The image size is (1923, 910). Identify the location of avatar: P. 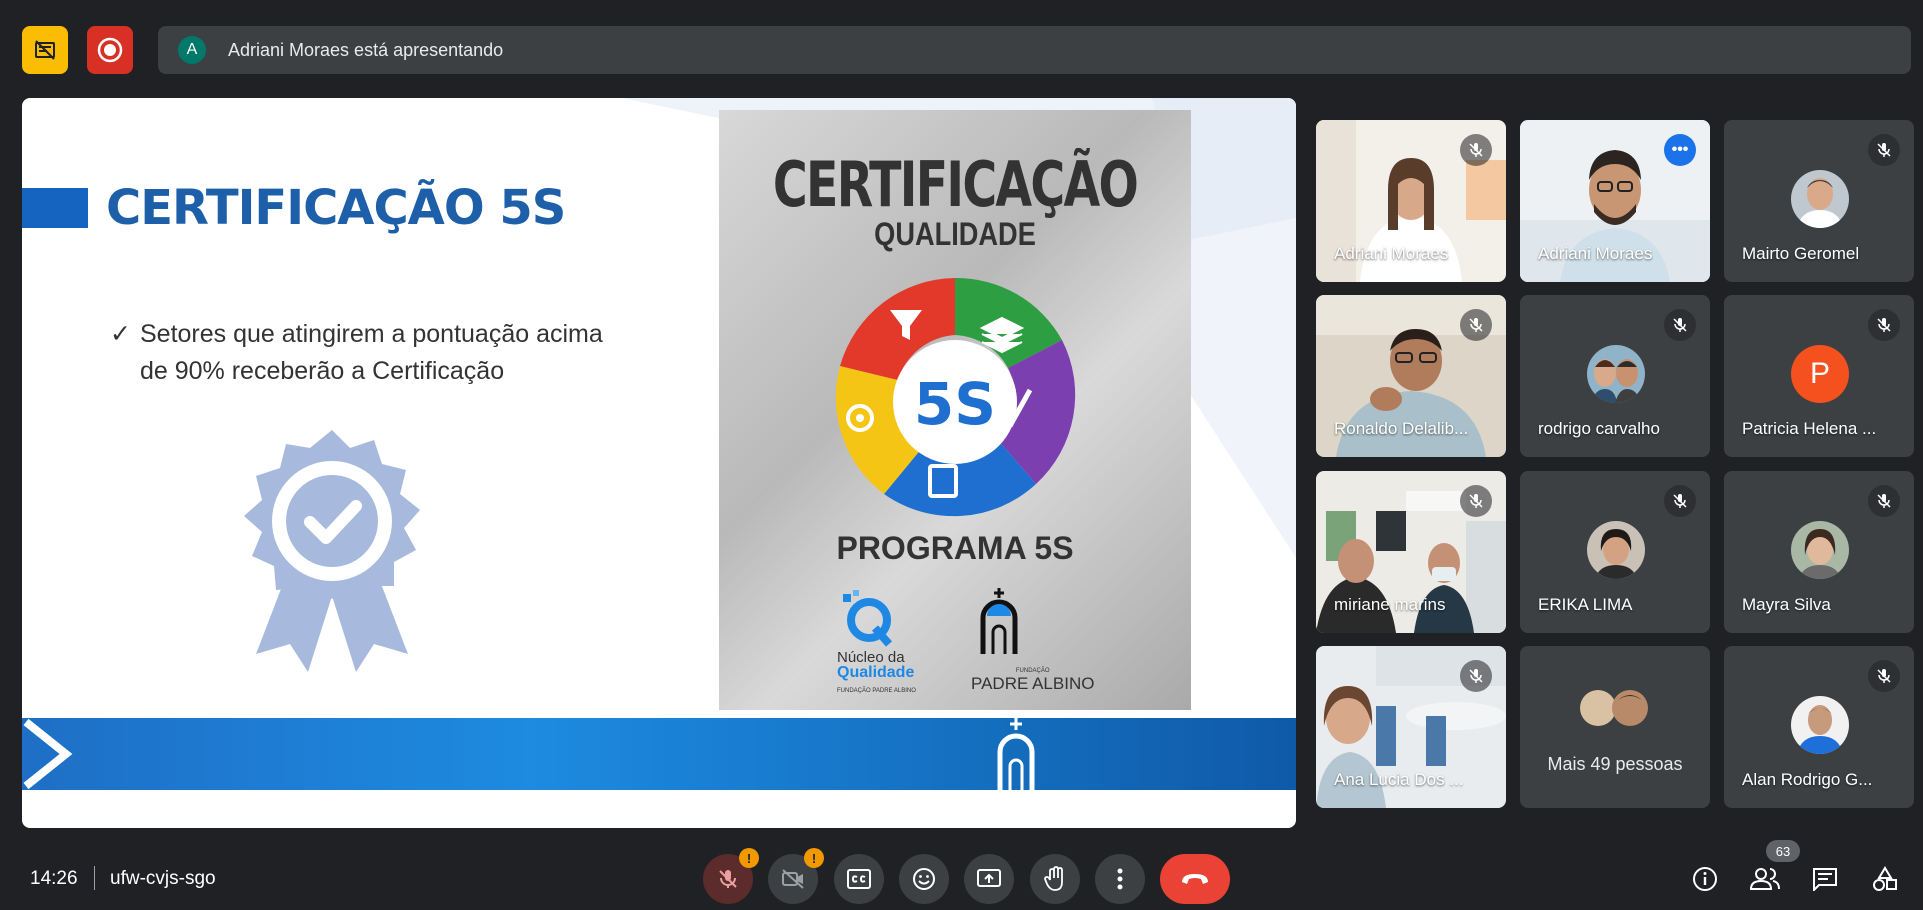
(1820, 374).